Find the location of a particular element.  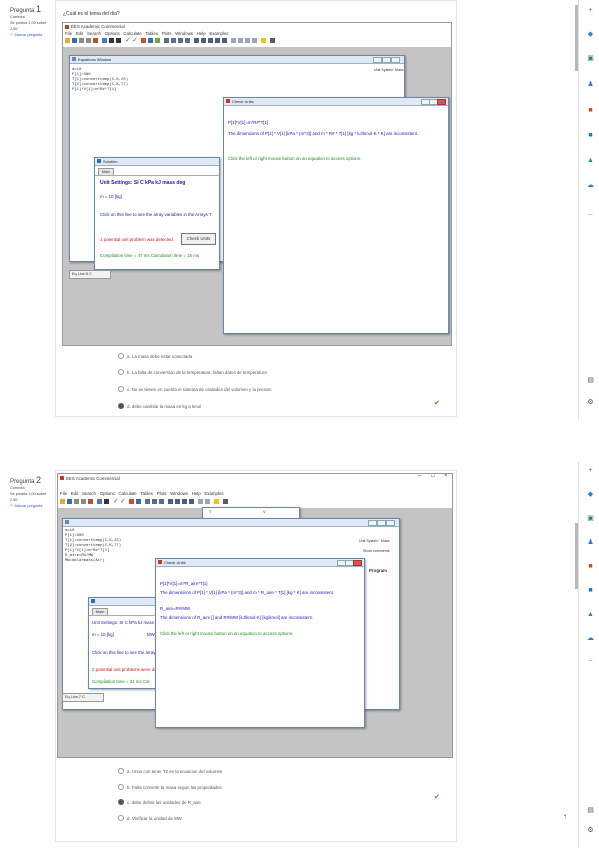

window-close-icon: × is located at coordinates (446, 476).